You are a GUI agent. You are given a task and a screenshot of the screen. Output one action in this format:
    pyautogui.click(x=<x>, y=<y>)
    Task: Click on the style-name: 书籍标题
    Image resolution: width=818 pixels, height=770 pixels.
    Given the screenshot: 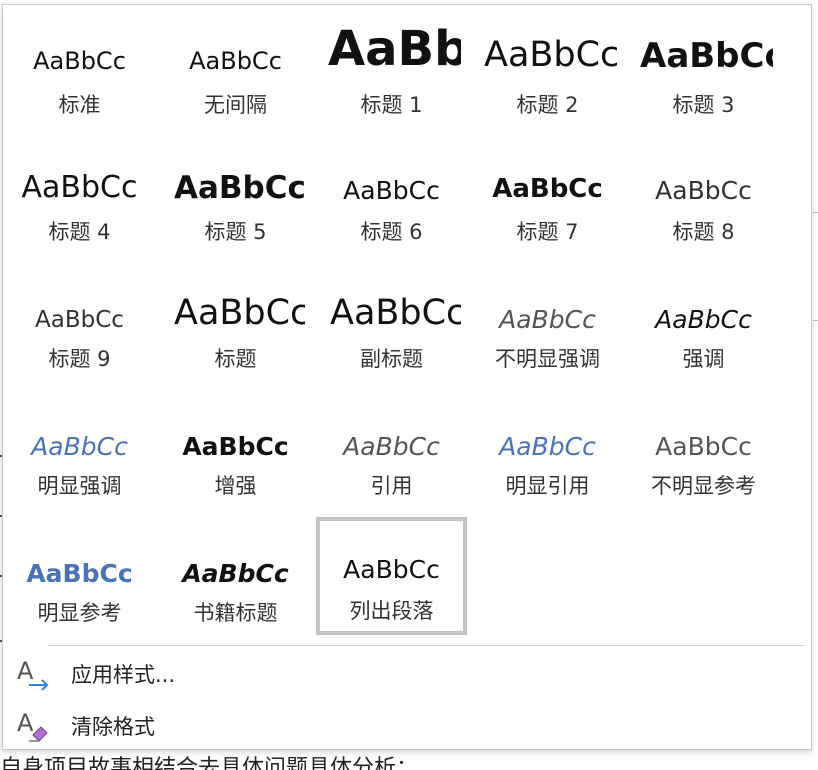 What is the action you would take?
    pyautogui.click(x=235, y=613)
    